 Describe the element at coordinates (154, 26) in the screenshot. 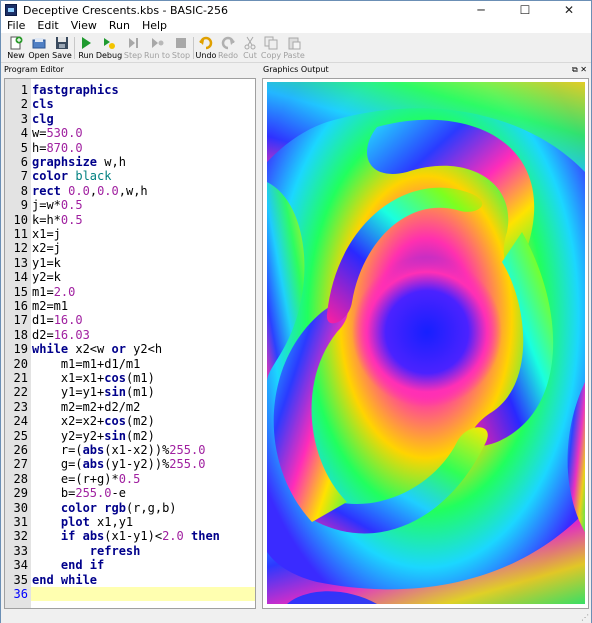

I see `menu-help: Help` at that location.